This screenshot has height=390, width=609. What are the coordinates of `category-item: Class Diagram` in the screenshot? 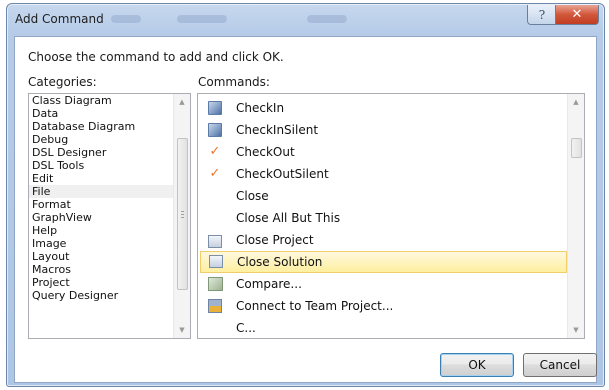 It's located at (109, 100).